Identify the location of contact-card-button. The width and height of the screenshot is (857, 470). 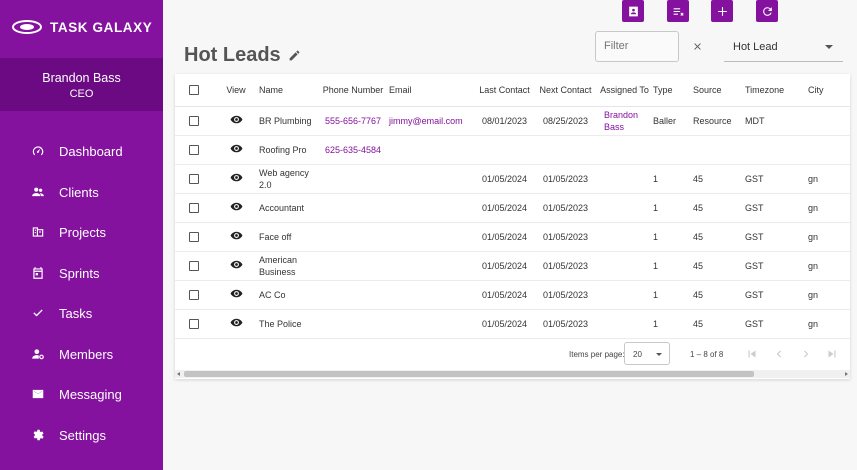
(633, 11).